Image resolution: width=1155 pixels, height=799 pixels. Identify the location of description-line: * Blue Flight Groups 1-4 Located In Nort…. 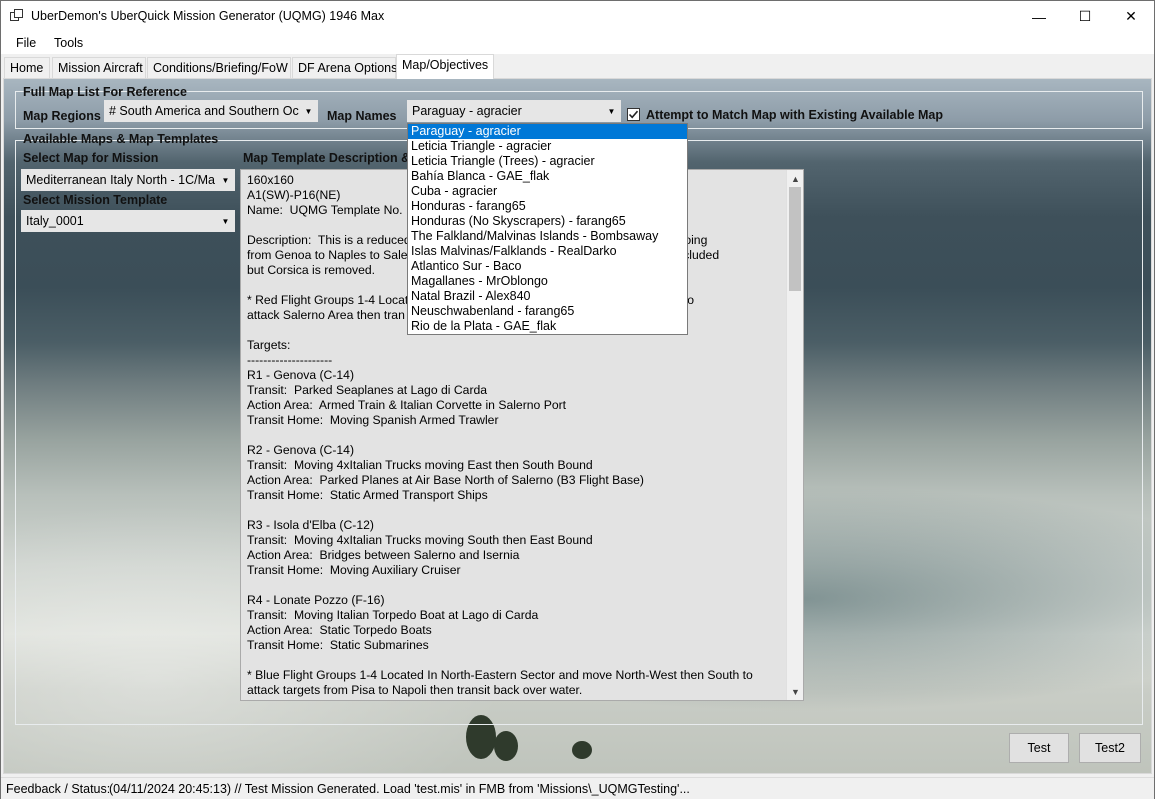
(500, 675).